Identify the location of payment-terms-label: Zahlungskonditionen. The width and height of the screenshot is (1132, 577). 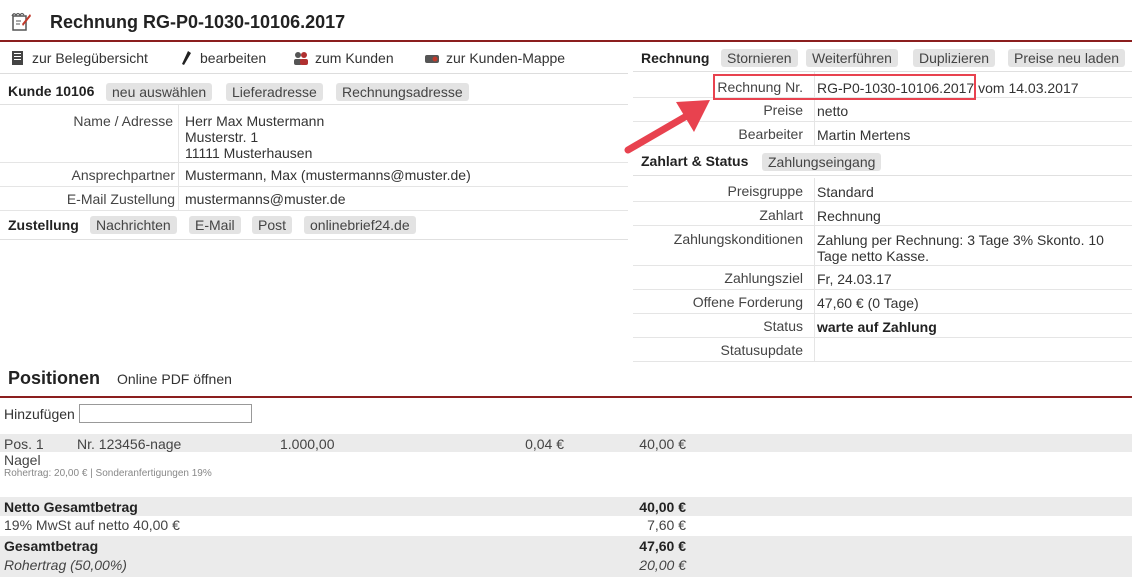
(738, 239).